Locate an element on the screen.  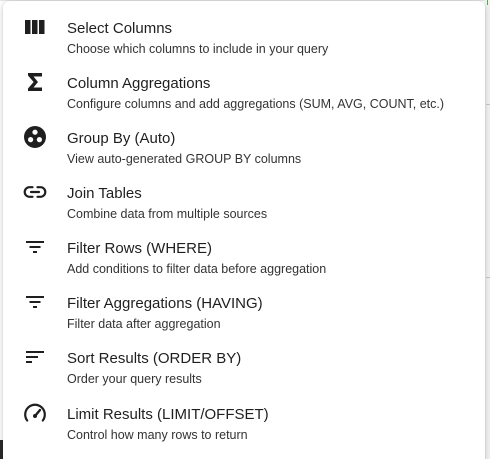
menu-item-description: Filter data after aggregation is located at coordinates (144, 324).